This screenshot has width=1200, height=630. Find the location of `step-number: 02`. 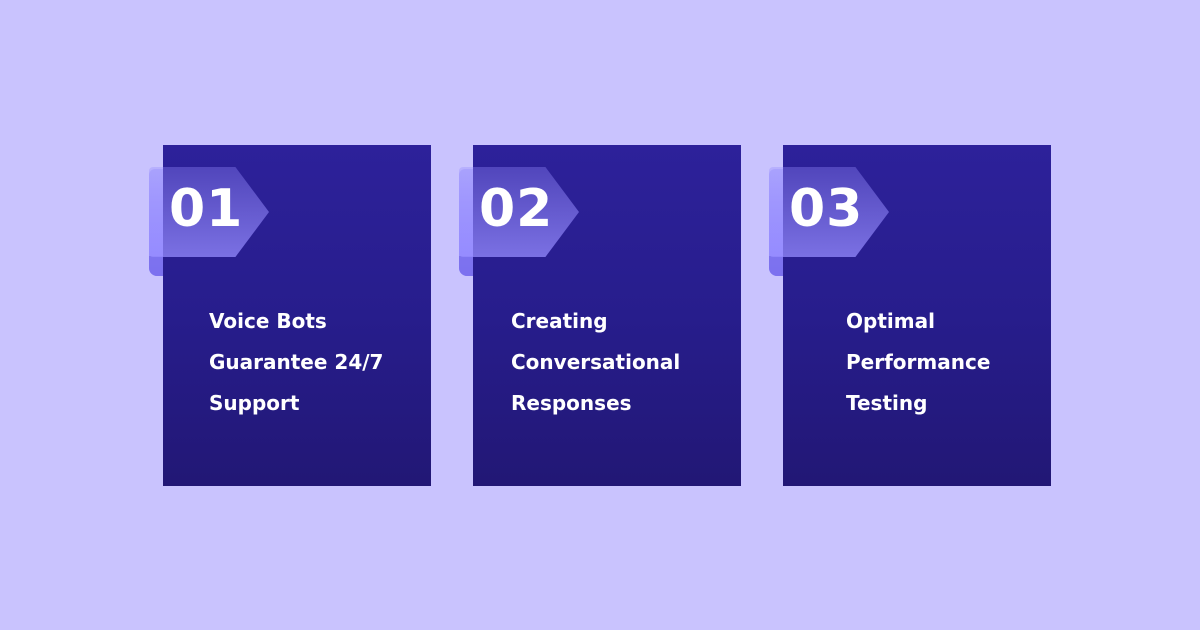

step-number: 02 is located at coordinates (516, 209).